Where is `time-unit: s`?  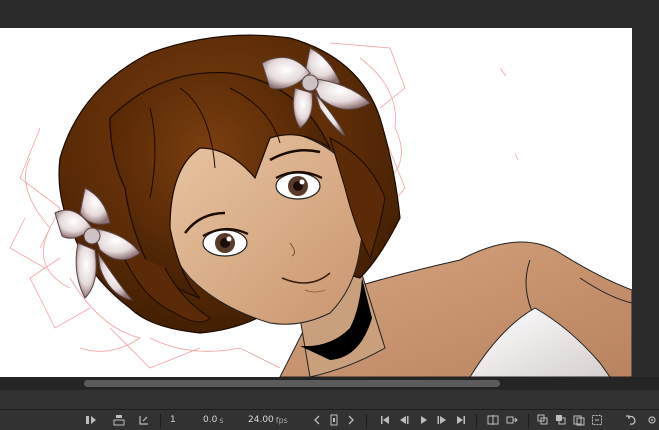
time-unit: s is located at coordinates (221, 420).